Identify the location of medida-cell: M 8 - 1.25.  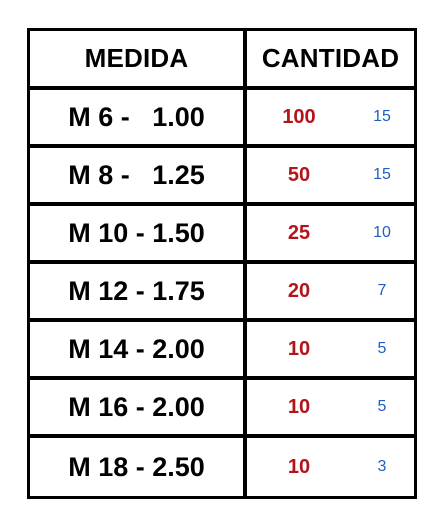
(136, 175).